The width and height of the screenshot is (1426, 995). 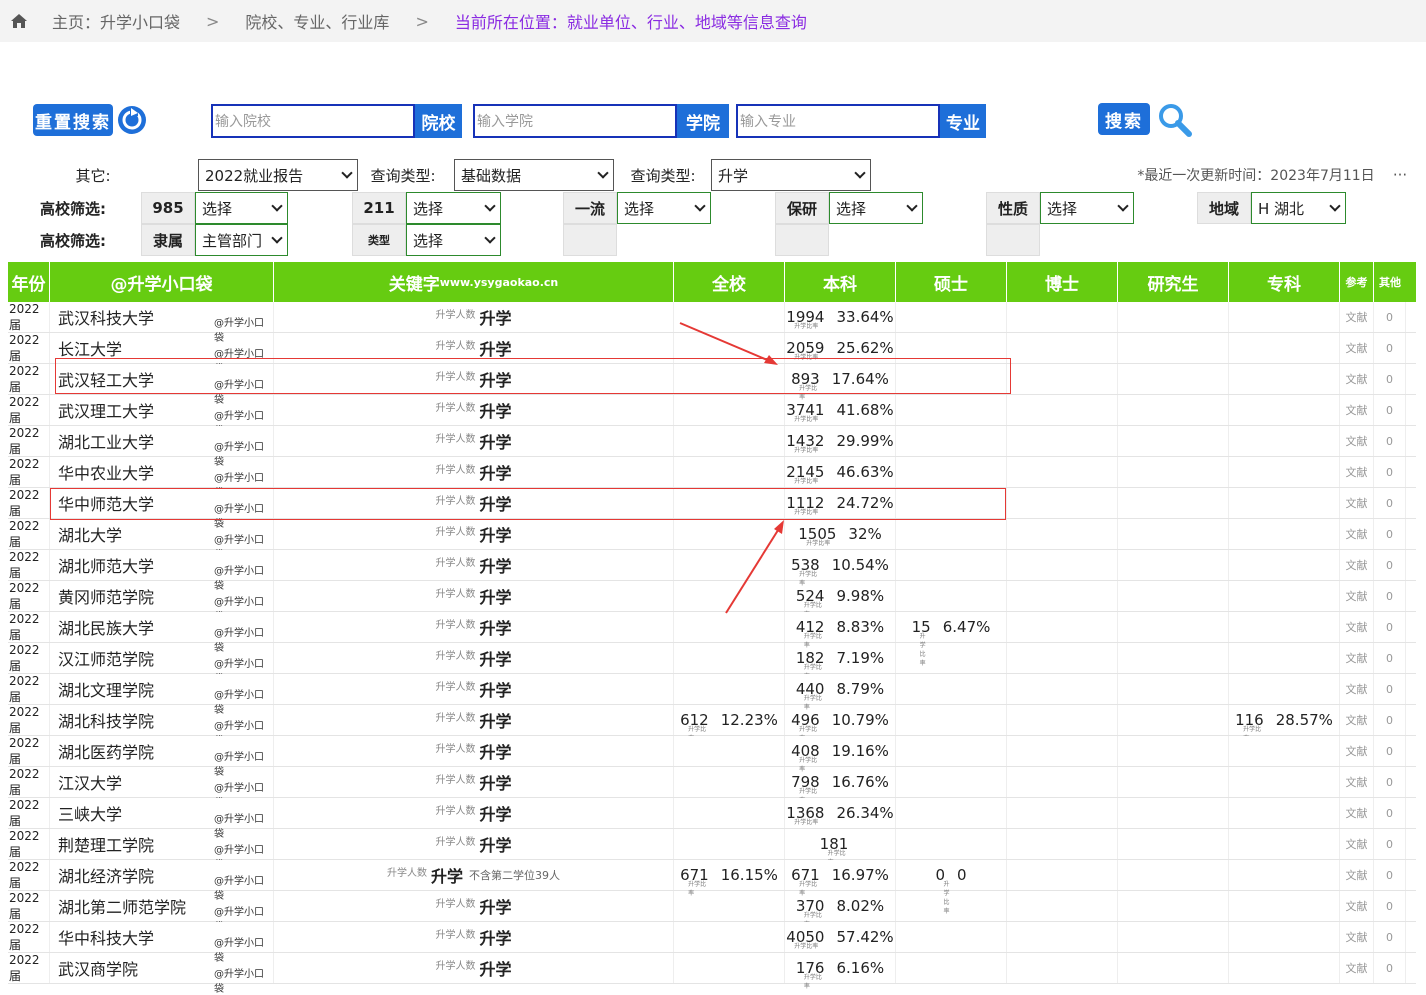 I want to click on school-name: 黄冈师范学院, so click(x=106, y=596).